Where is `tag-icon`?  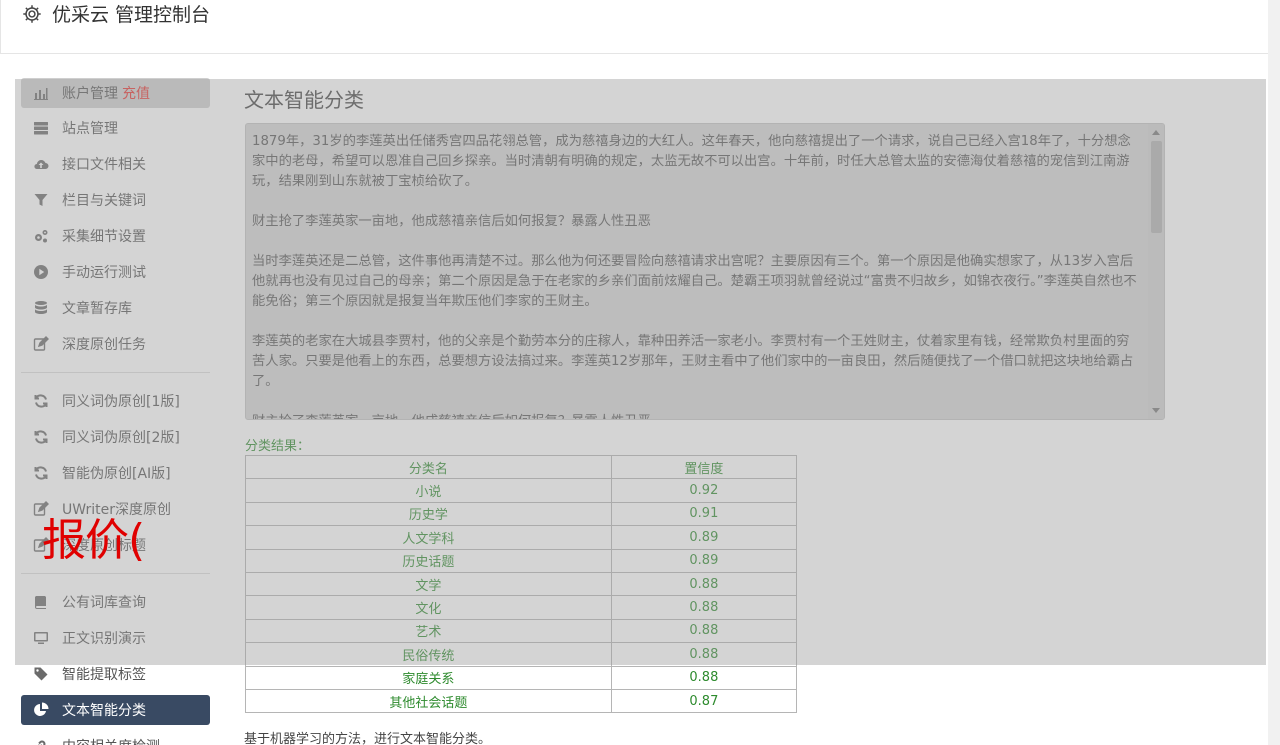 tag-icon is located at coordinates (41, 674).